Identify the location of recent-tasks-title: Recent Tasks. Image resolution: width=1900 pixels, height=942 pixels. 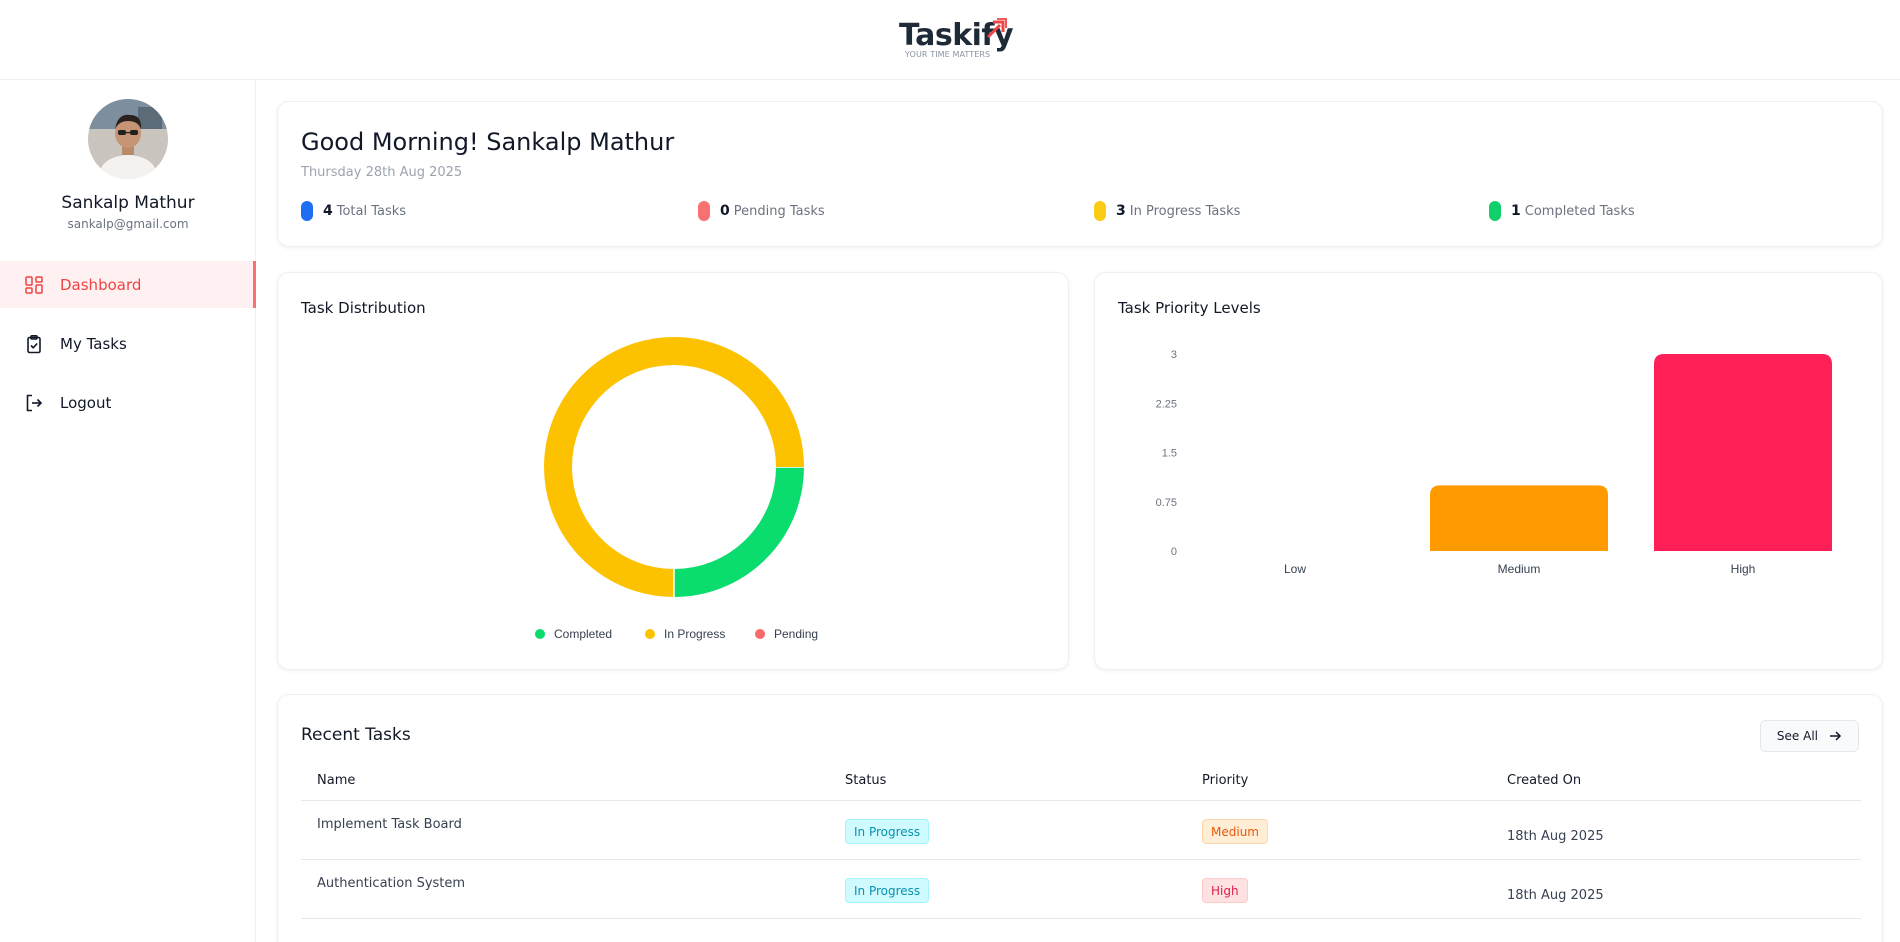
(356, 735).